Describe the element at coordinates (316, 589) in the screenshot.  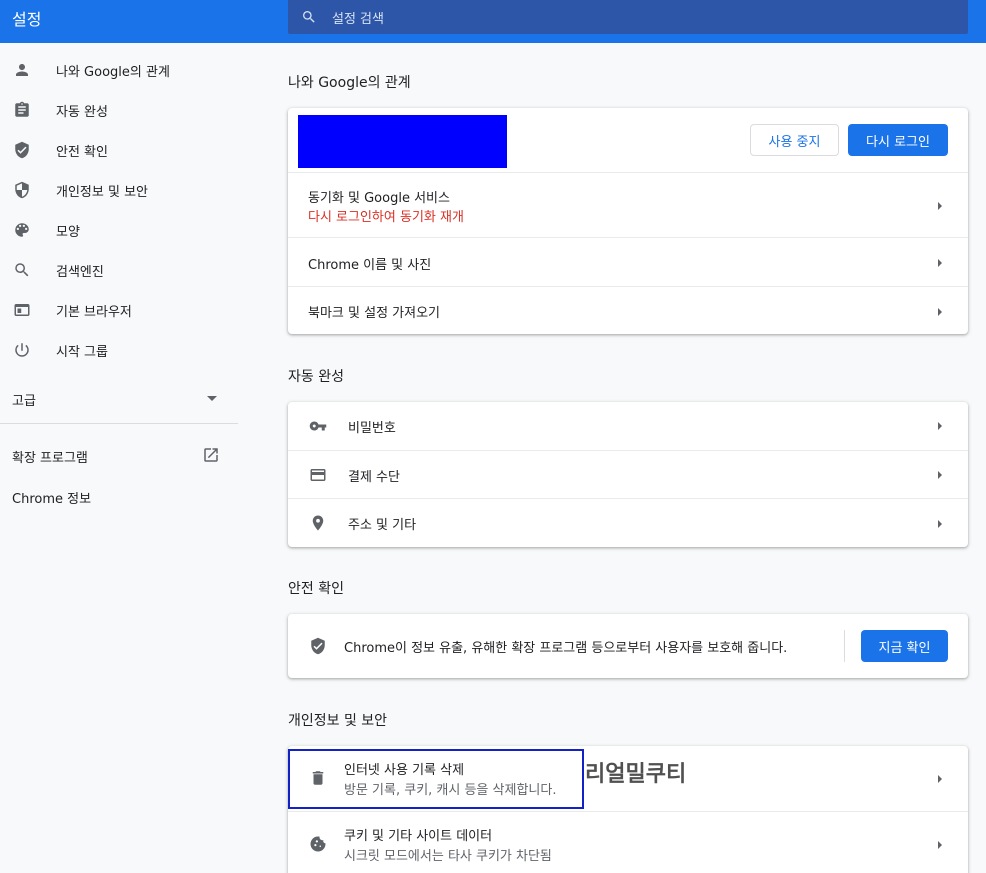
I see `section-title-safety: 안전 확인` at that location.